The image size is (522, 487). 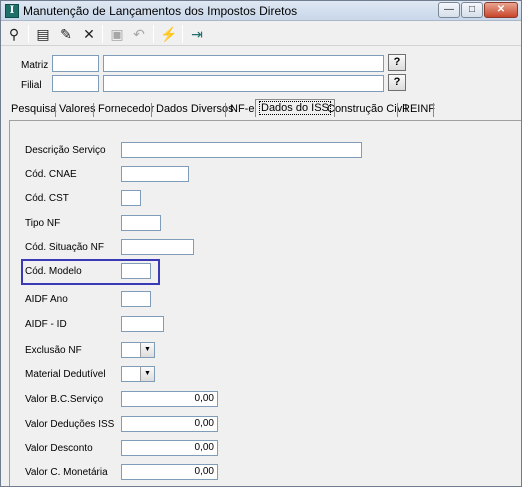 I want to click on exclusao-nf-label: Exclusão NF, so click(x=53, y=350).